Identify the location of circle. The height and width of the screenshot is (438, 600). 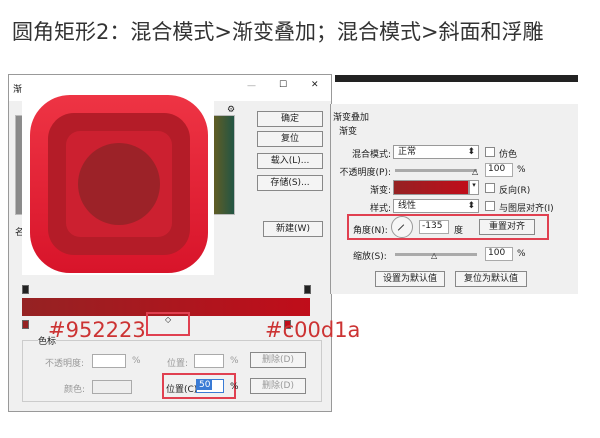
(119, 184).